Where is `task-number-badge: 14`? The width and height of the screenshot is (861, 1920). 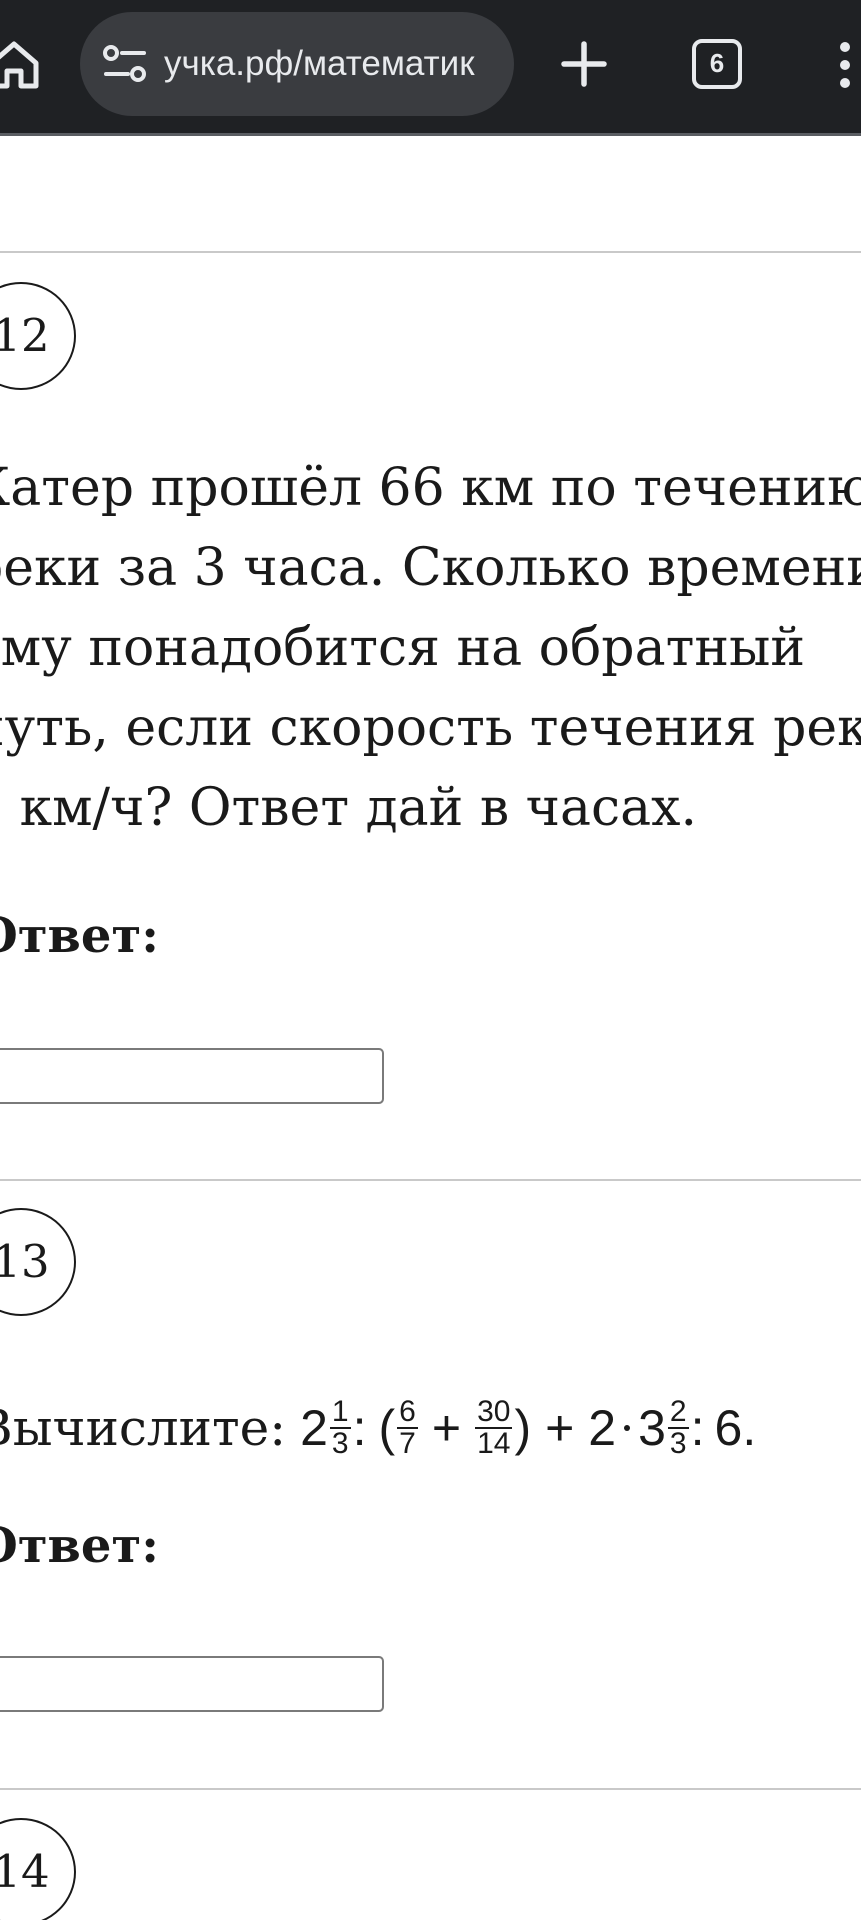 task-number-badge: 14 is located at coordinates (38, 1869).